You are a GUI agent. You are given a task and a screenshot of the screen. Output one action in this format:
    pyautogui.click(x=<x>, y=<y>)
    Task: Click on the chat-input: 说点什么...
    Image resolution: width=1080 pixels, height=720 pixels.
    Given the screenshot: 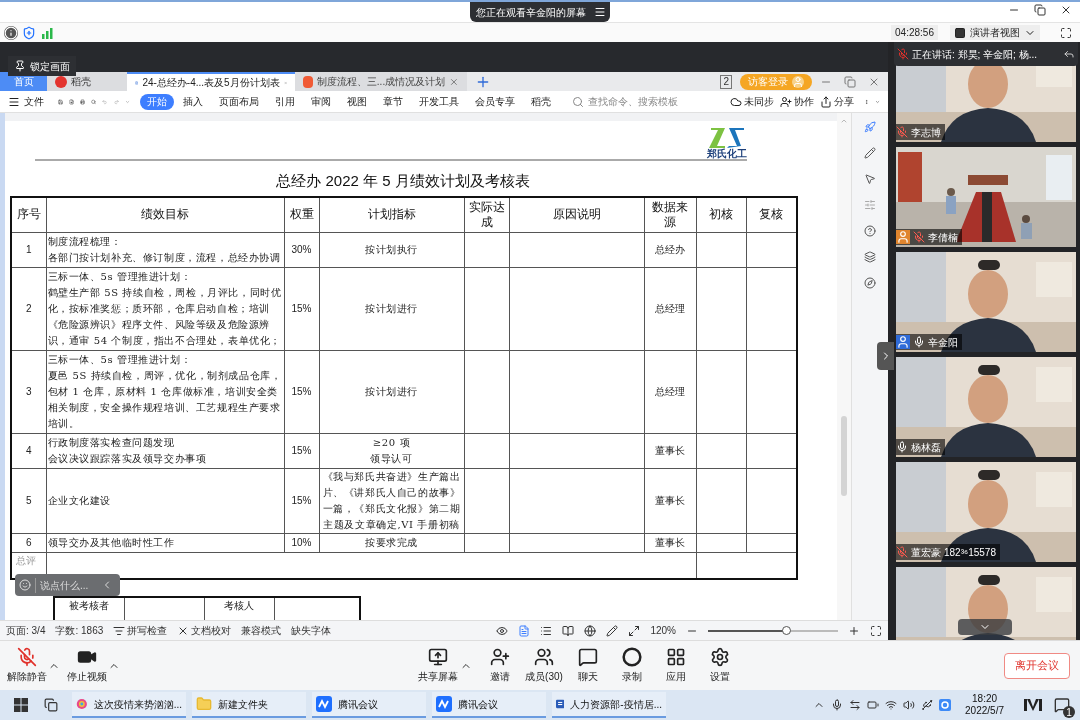 What is the action you would take?
    pyautogui.click(x=67, y=585)
    